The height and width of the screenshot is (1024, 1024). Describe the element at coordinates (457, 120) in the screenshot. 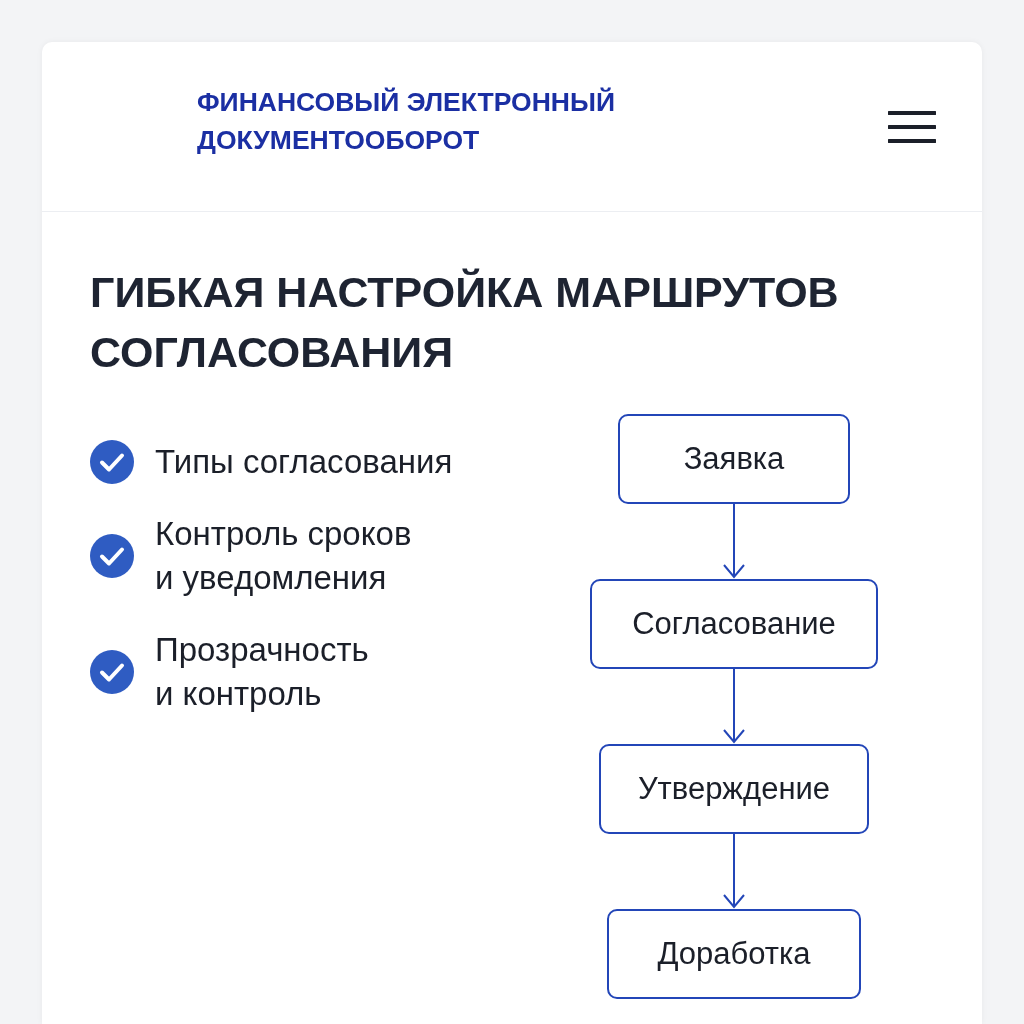

I see `site-title: ФИНАНСОВЫЙ ЭЛЕКТРОННЫЙ ДОКУМЕНТООБОРОТ` at that location.